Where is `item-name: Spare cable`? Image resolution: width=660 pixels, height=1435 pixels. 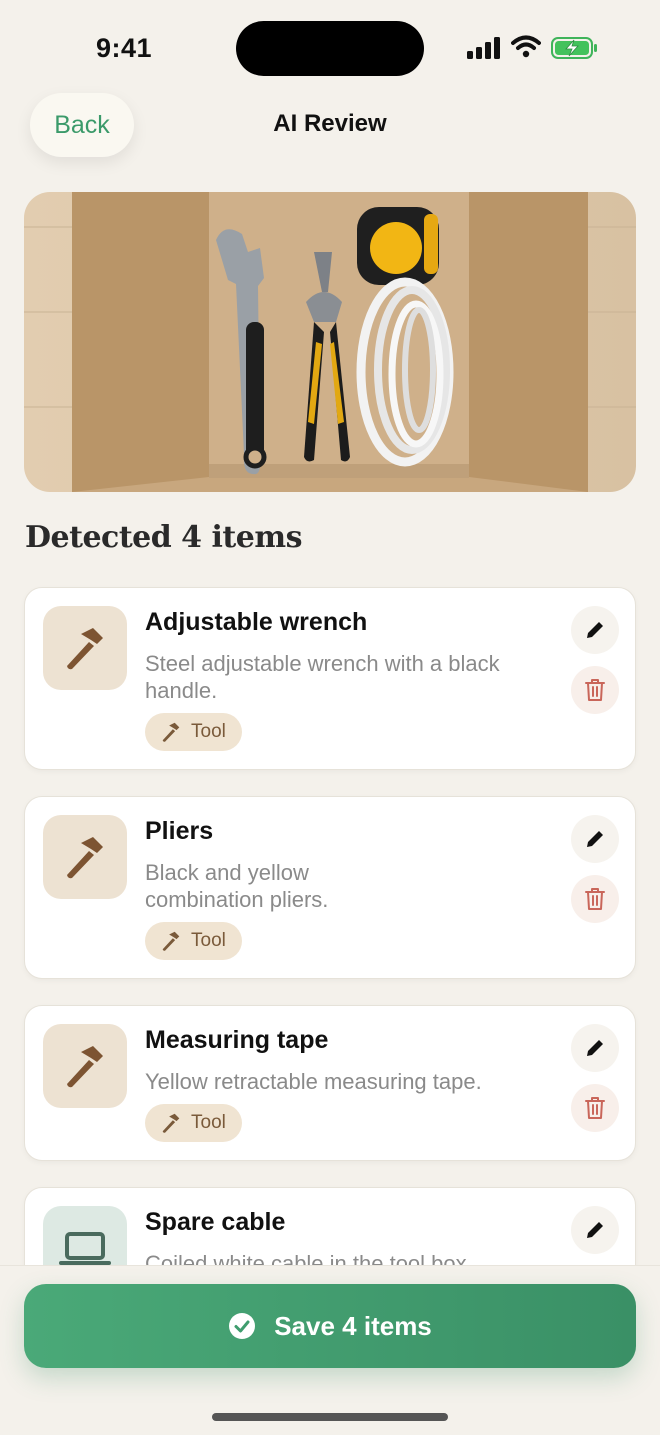
item-name: Spare cable is located at coordinates (215, 1222).